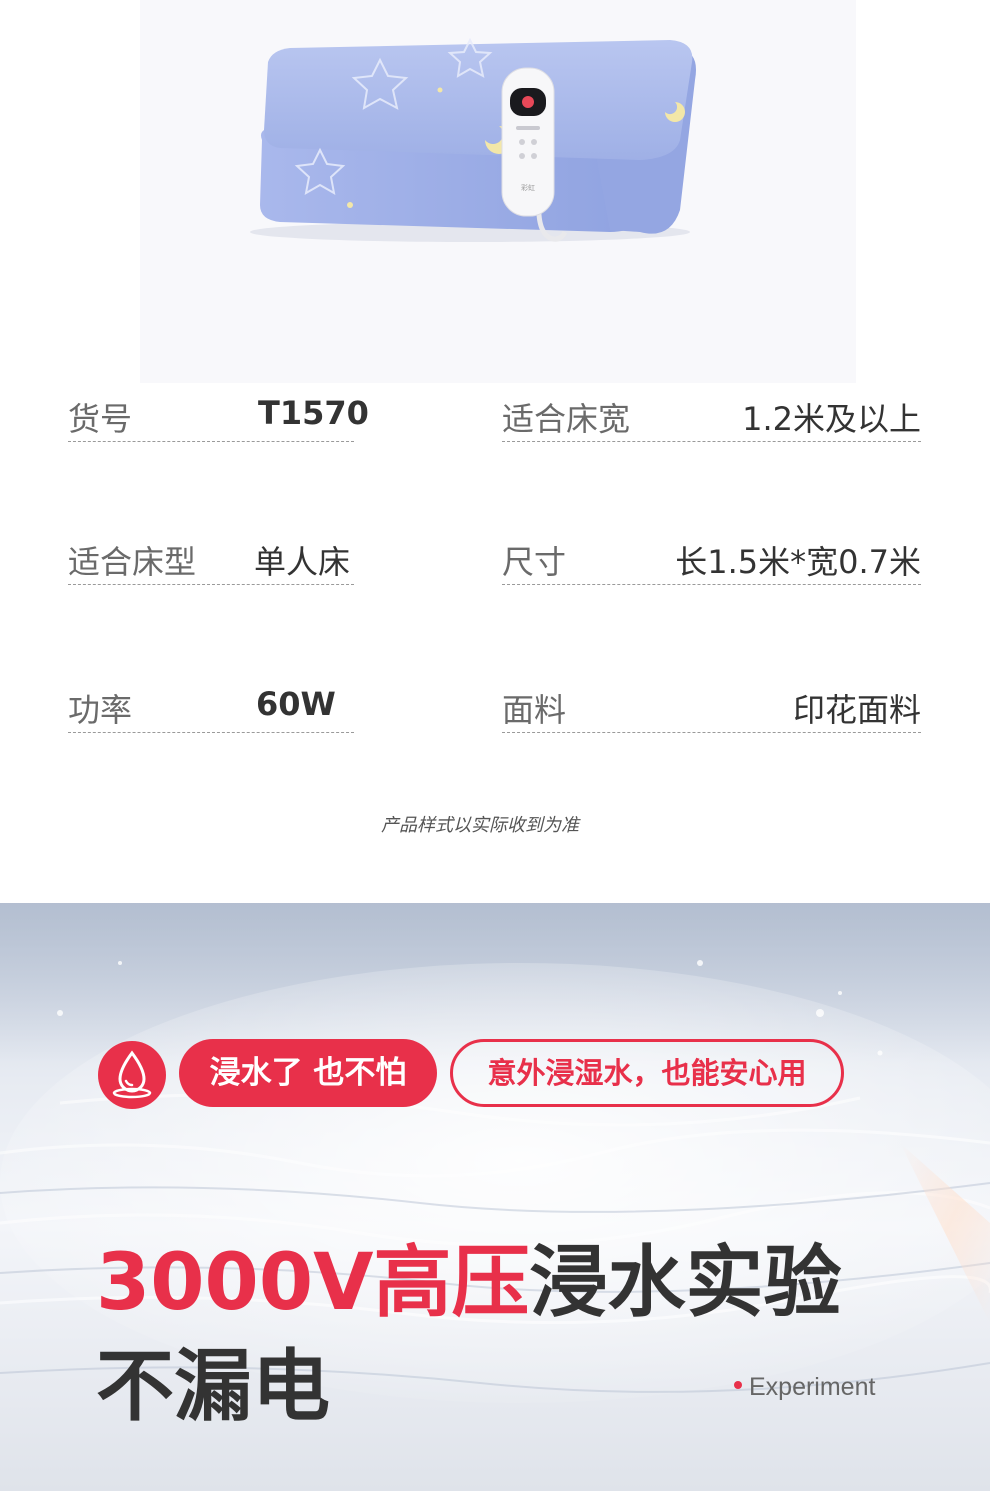 This screenshot has height=1491, width=990. Describe the element at coordinates (302, 562) in the screenshot. I see `spec-value: 单人床` at that location.